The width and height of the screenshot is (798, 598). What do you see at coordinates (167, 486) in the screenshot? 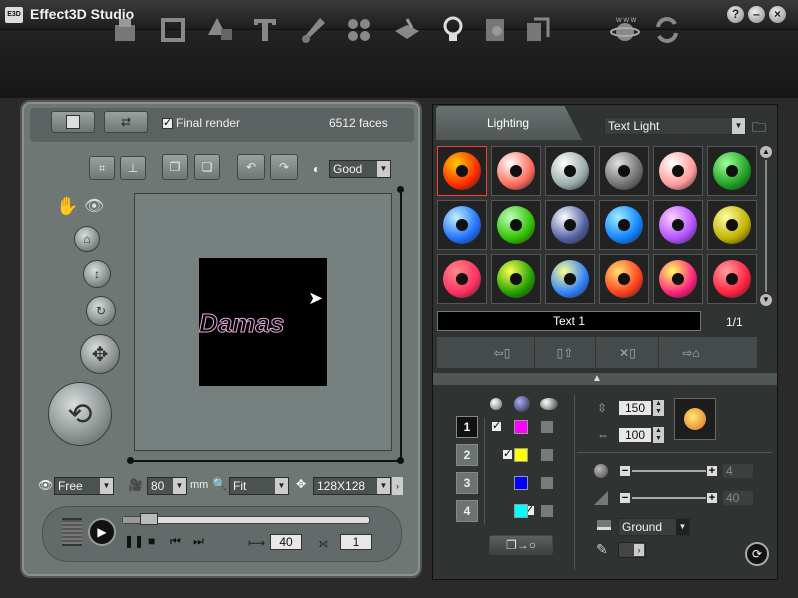
I see `distance-select: 80 ▼` at bounding box center [167, 486].